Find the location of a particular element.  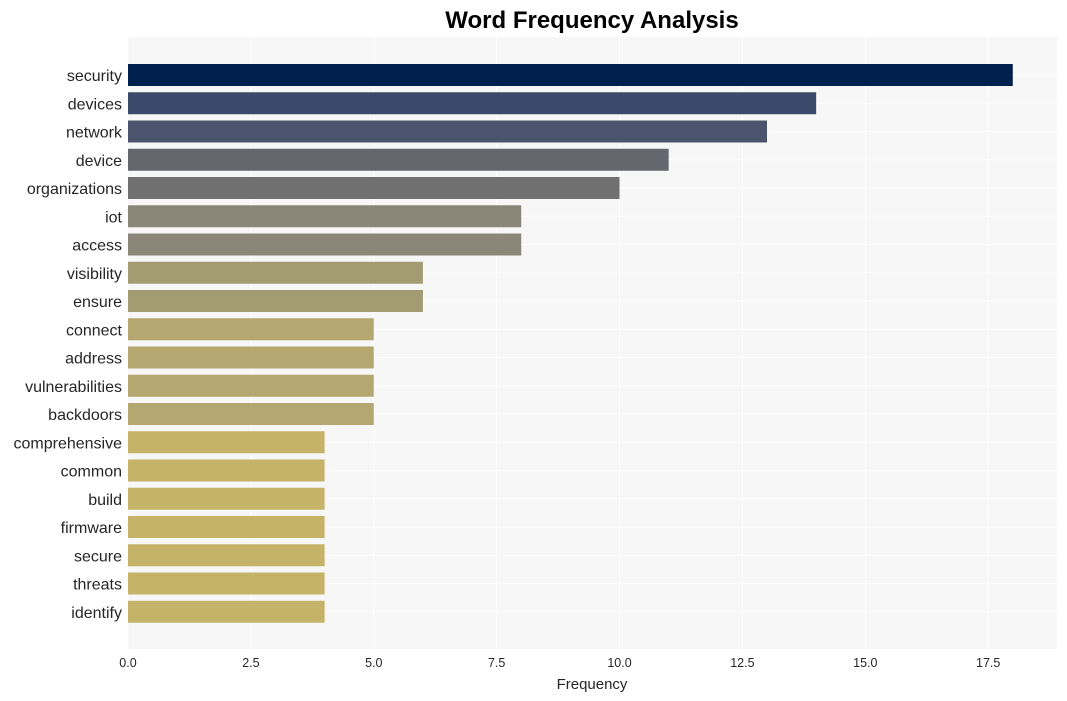

x-tick-label: 5.0 is located at coordinates (373, 663).